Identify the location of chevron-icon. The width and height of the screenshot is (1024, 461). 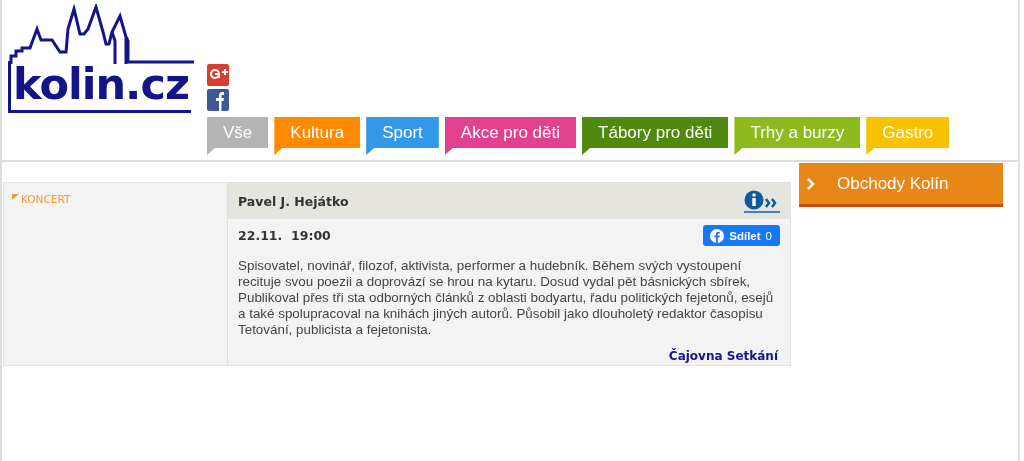
(811, 183).